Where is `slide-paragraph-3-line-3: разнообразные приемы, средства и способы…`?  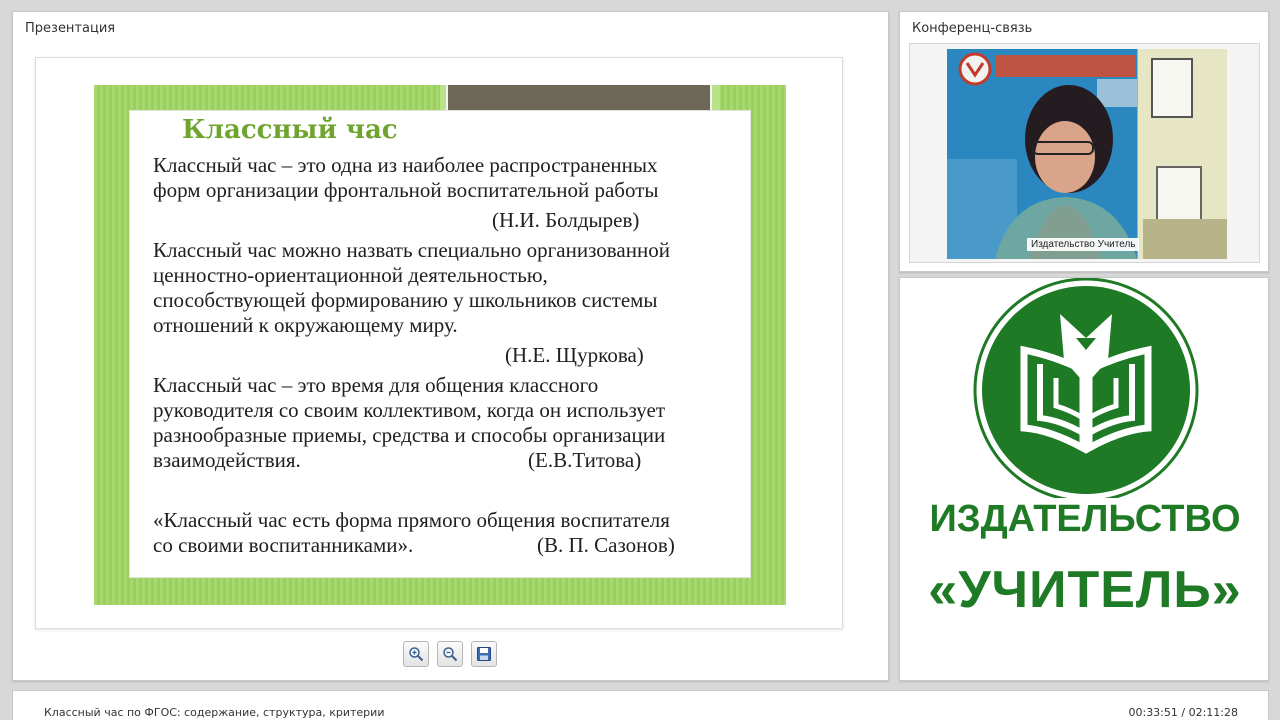
slide-paragraph-3-line-3: разнообразные приемы, средства и способы… is located at coordinates (409, 435).